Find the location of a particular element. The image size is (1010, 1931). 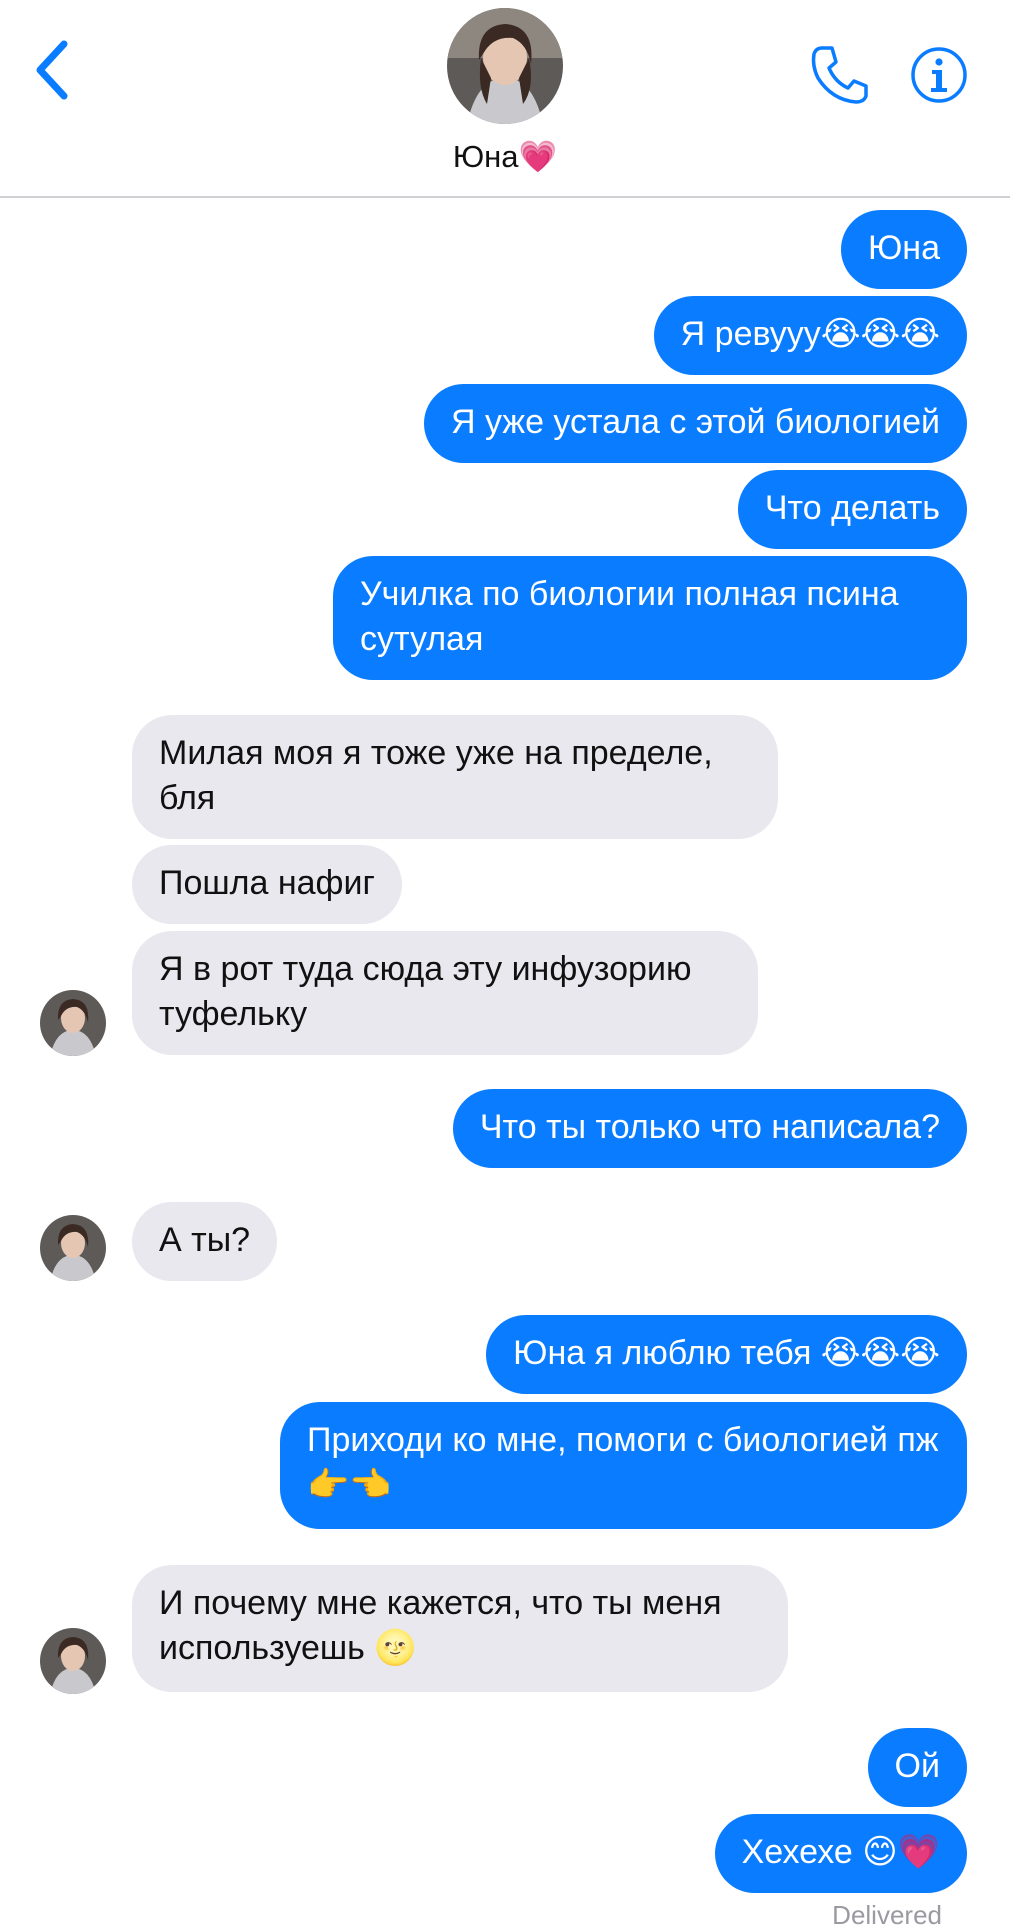

message-bubble-received: Милая моя я тоже уже на пределе, бля is located at coordinates (455, 777).